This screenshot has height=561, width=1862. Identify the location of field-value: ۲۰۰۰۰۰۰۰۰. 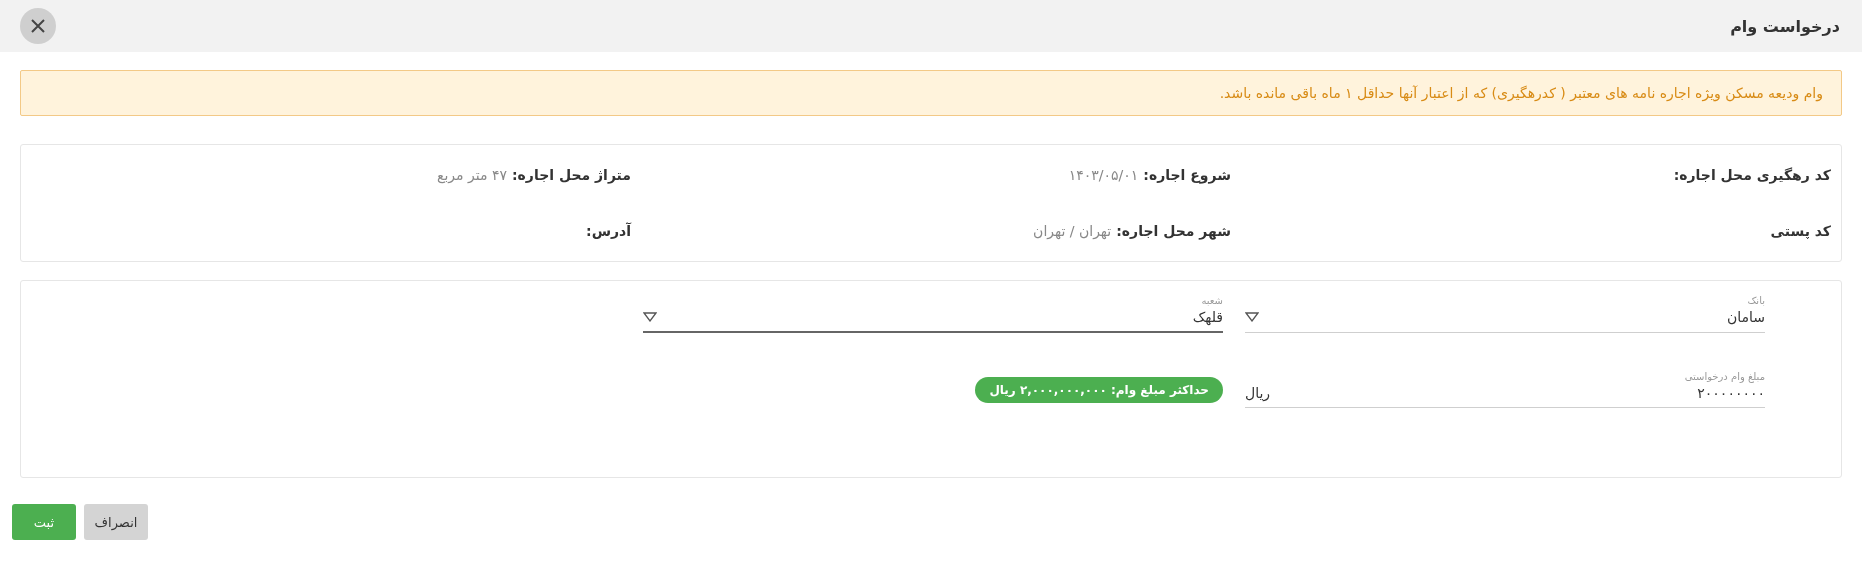
(1731, 393).